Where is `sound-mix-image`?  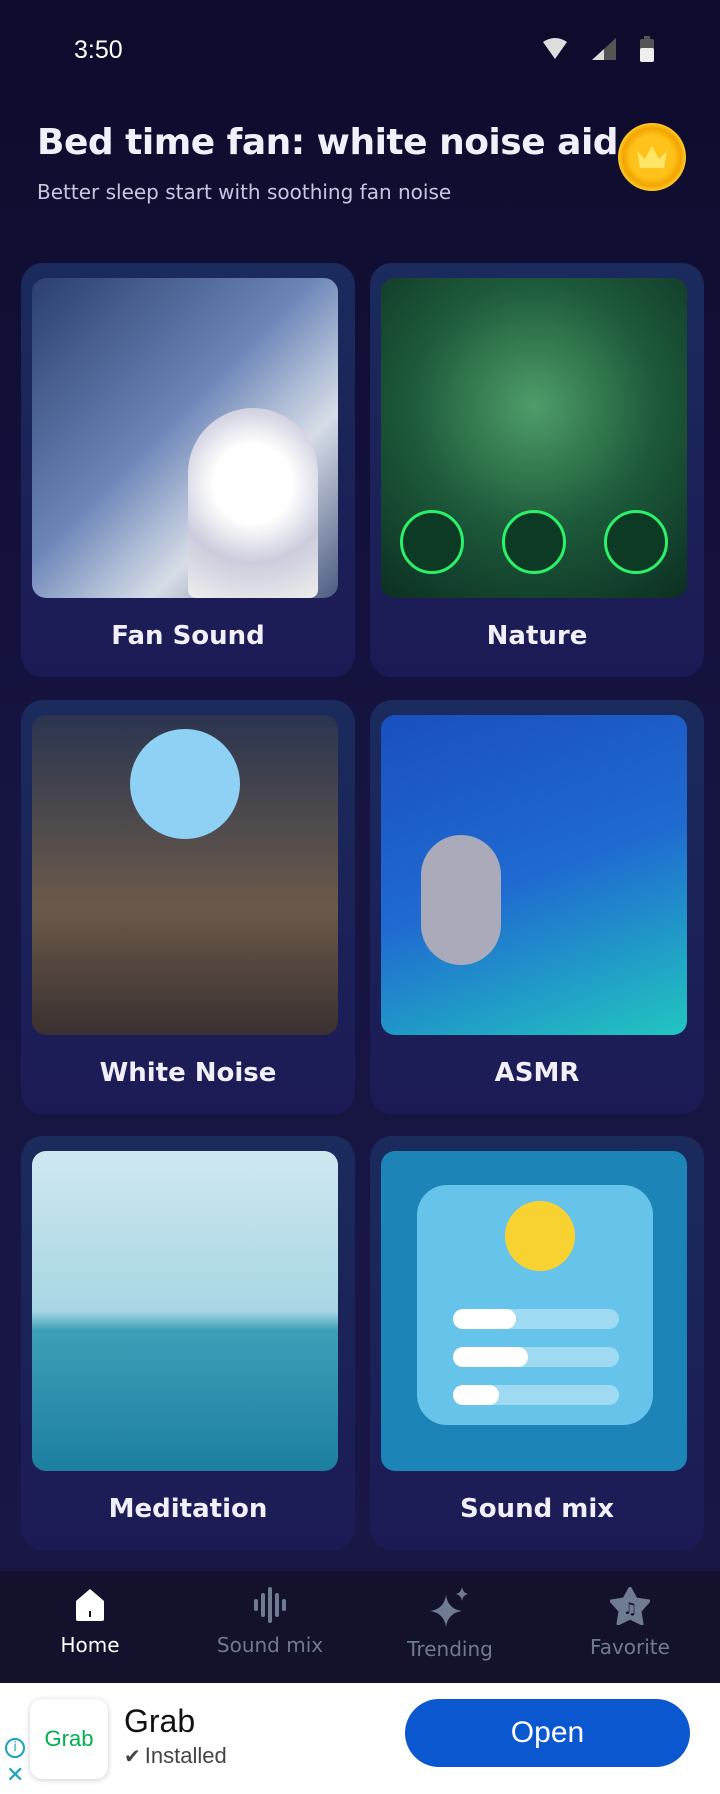 sound-mix-image is located at coordinates (534, 1311).